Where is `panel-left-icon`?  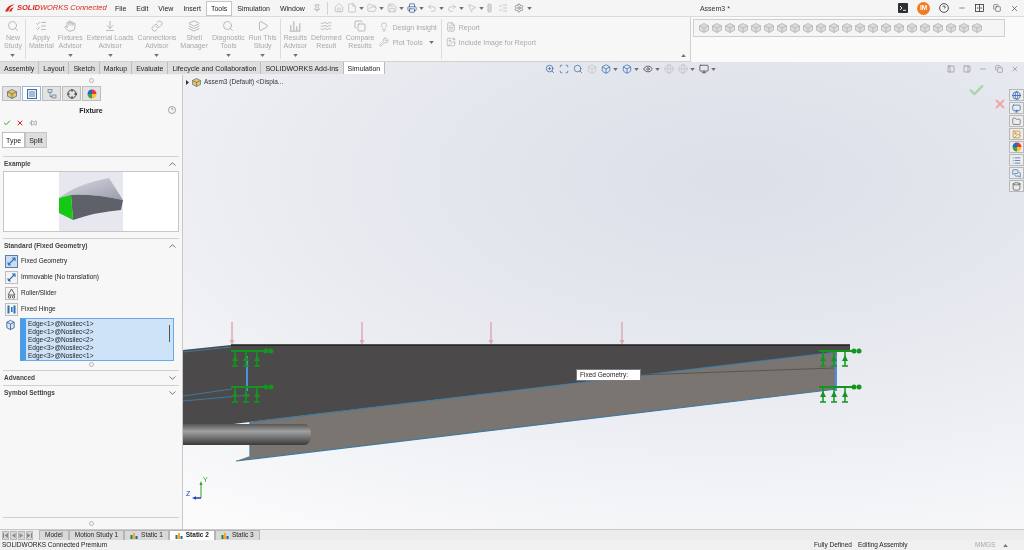
panel-left-icon is located at coordinates (951, 69).